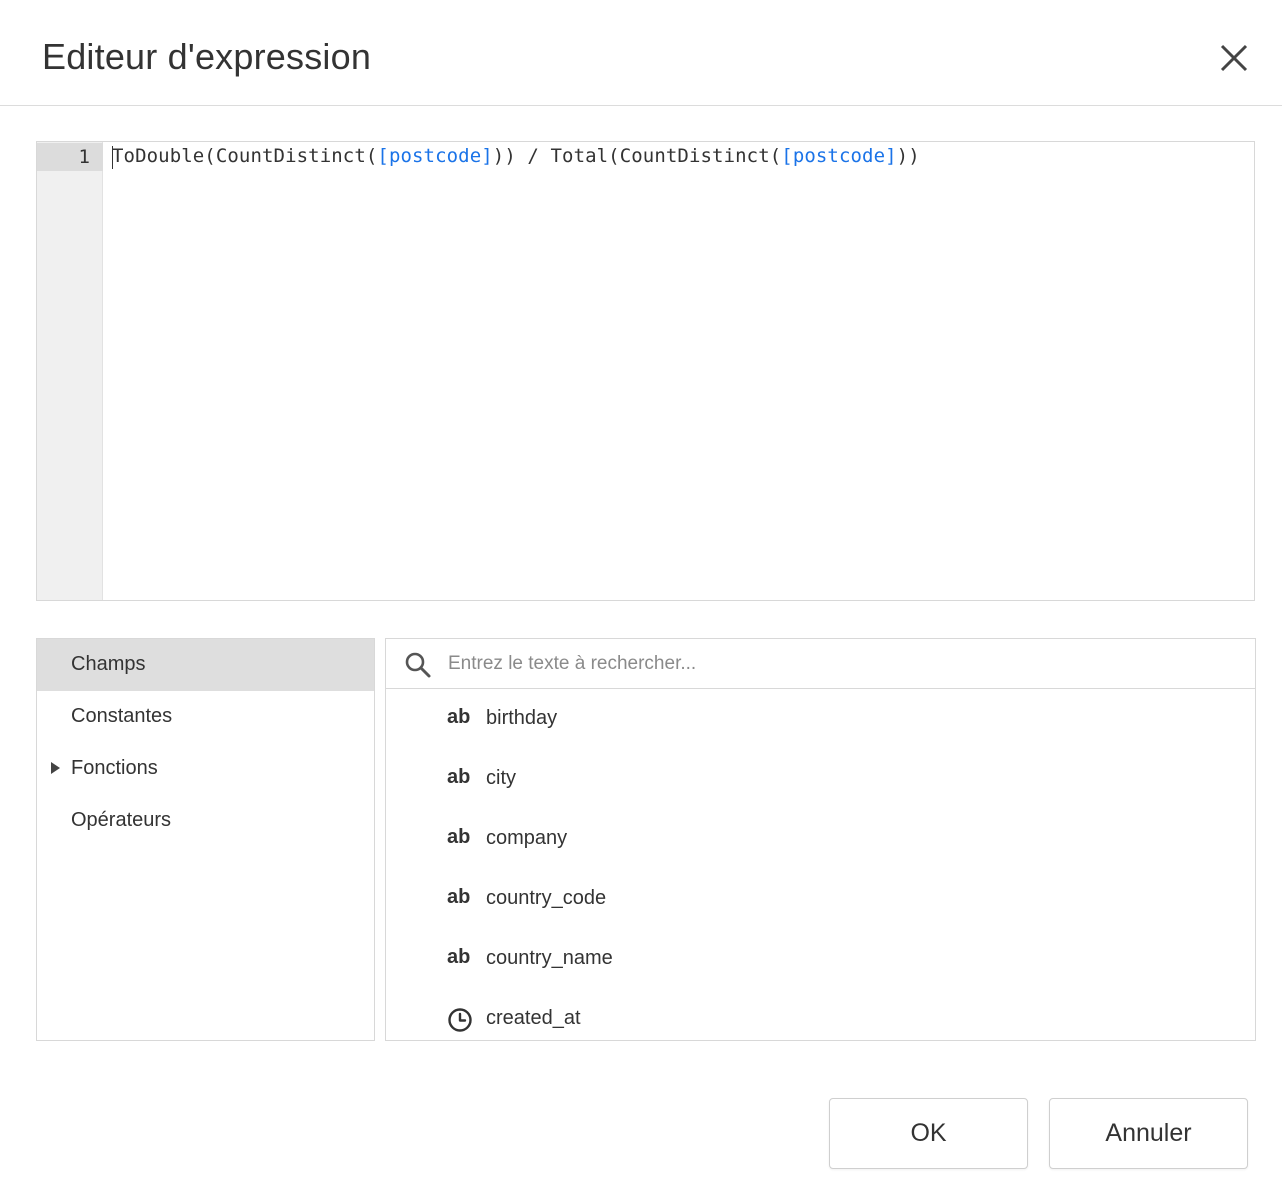  What do you see at coordinates (70, 157) in the screenshot?
I see `active-line-highlight` at bounding box center [70, 157].